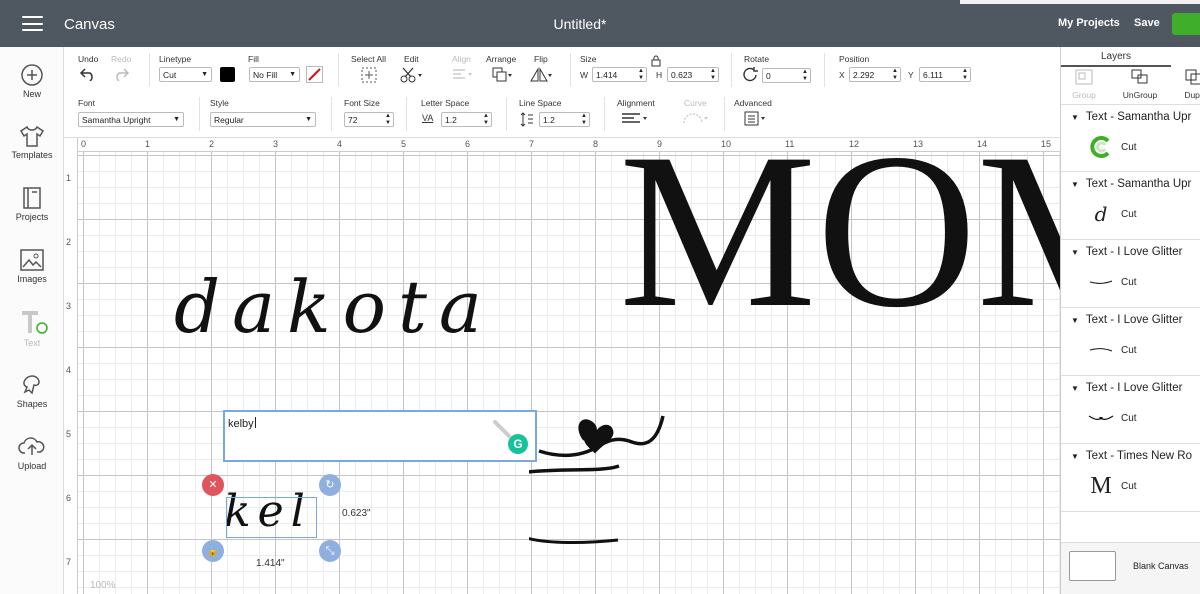 Image resolution: width=1200 pixels, height=594 pixels. What do you see at coordinates (32, 260) in the screenshot?
I see `image-icon` at bounding box center [32, 260].